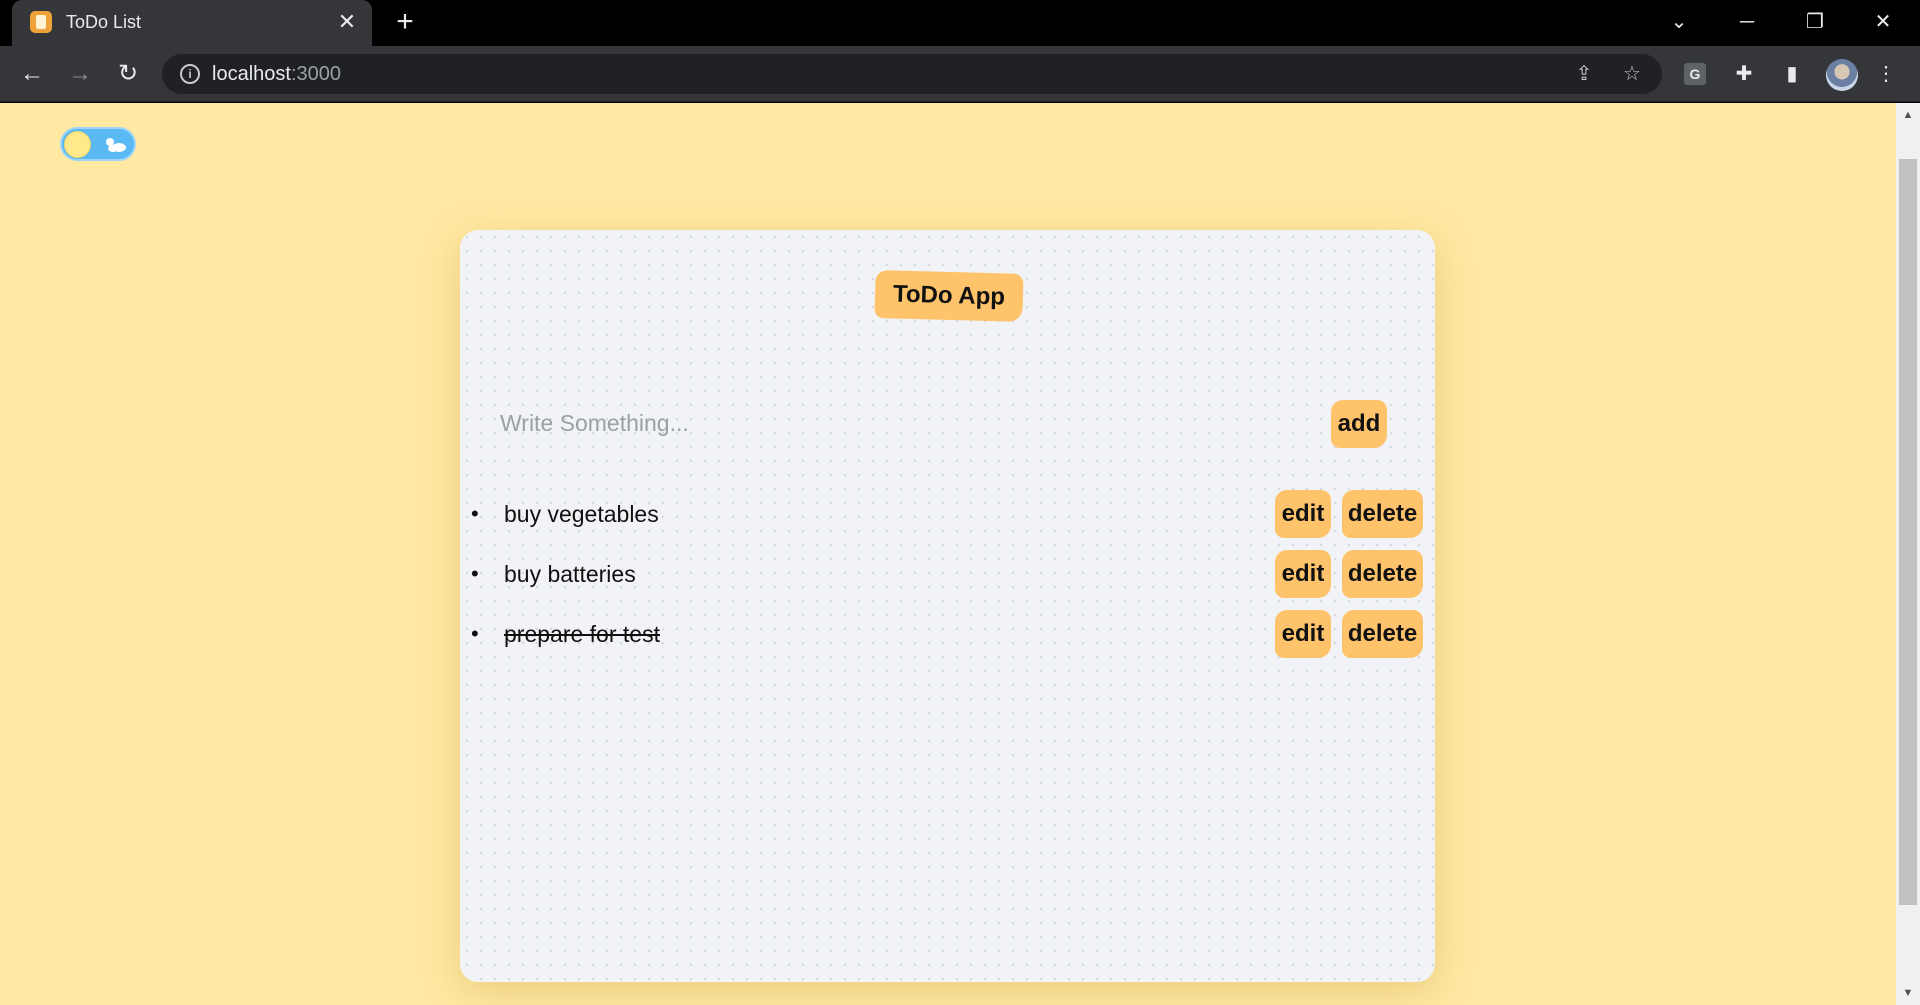 This screenshot has height=1005, width=1920. I want to click on browser-toolbar: ← → ↻ i localhost:3000 ⇪ ☆ G ✚ ▮ ⋮, so click(960, 74).